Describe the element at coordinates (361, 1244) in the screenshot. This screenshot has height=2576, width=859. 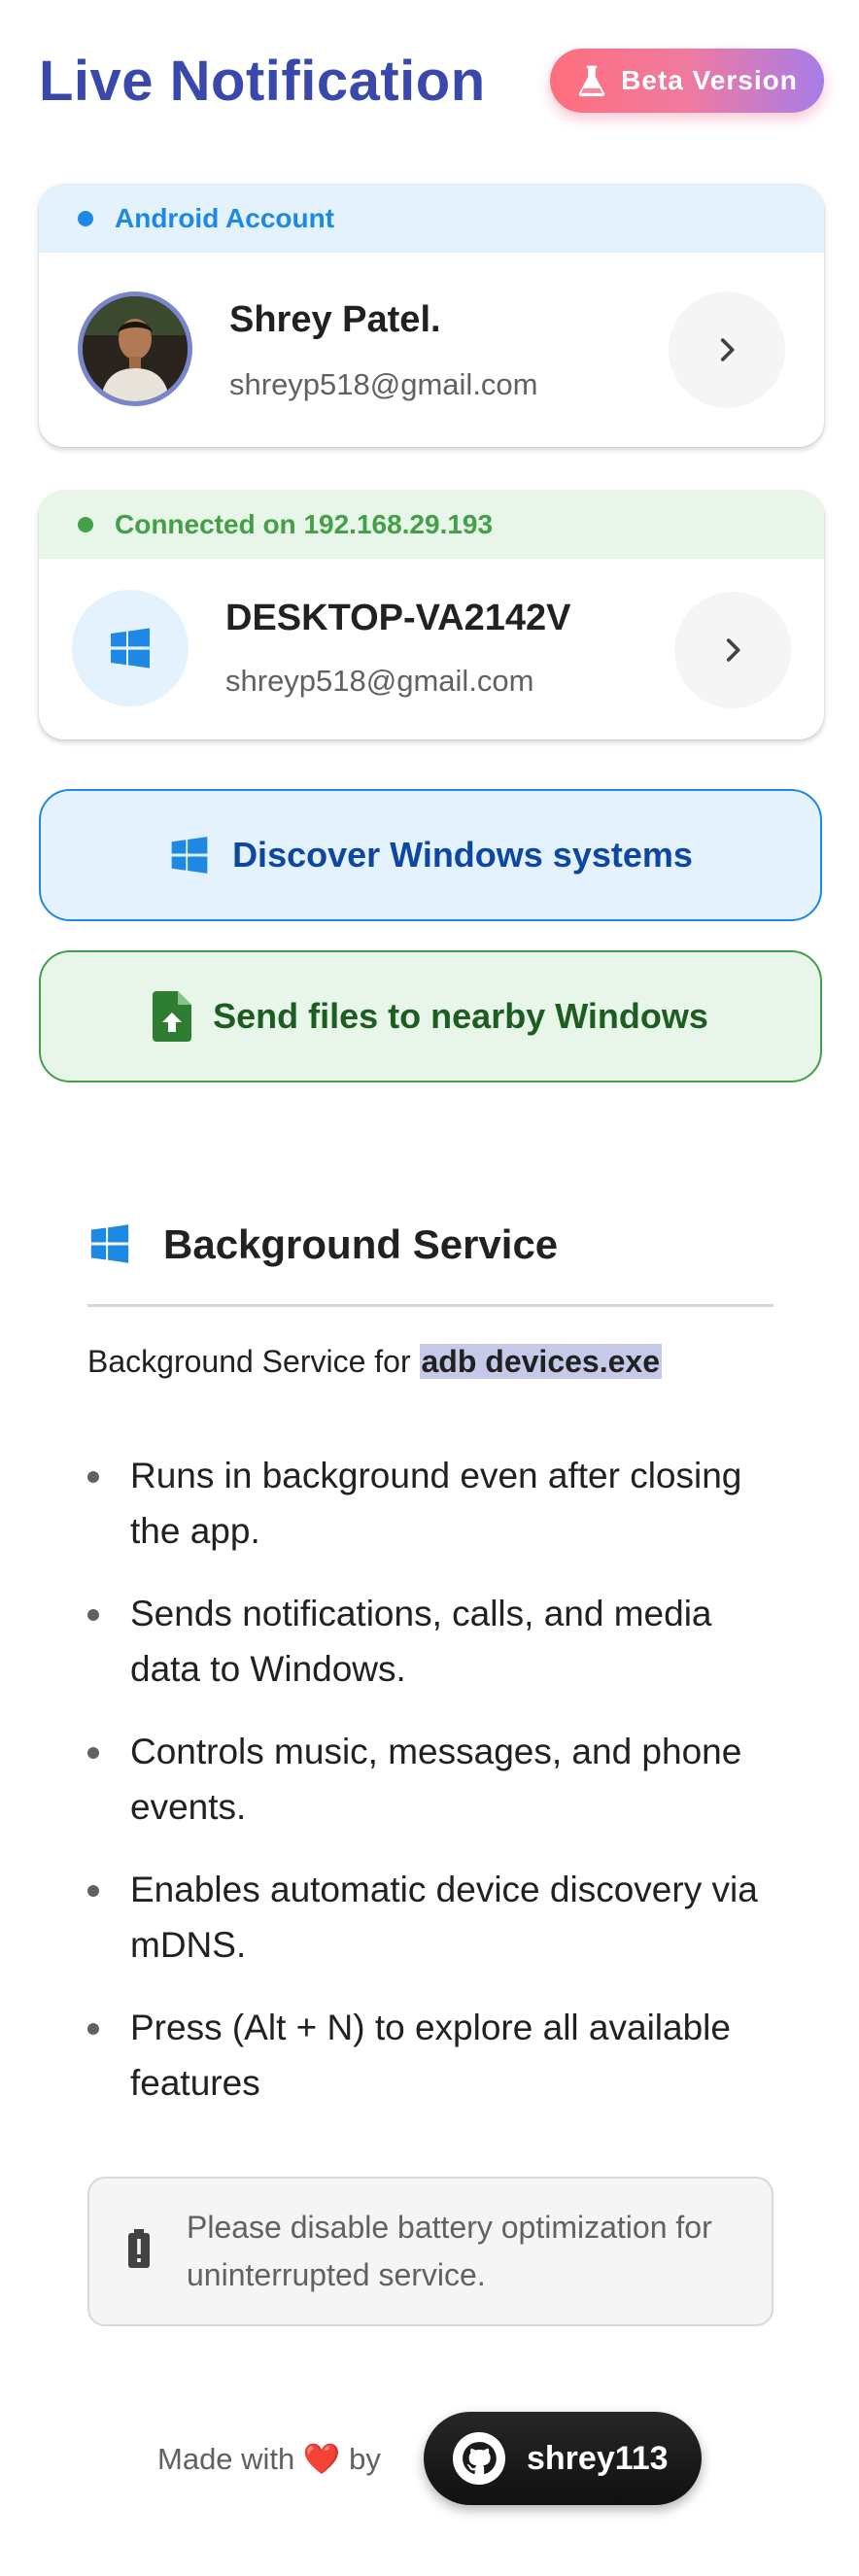
I see `section-title: Background Service` at that location.